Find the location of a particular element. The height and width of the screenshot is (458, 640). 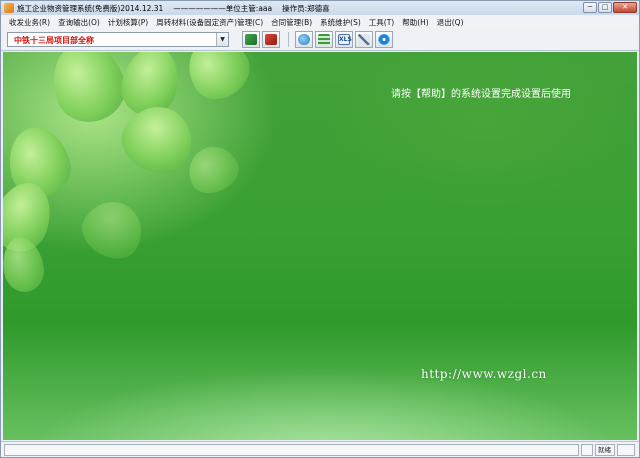

toolbar-button-excel-export: XLS is located at coordinates (344, 39).